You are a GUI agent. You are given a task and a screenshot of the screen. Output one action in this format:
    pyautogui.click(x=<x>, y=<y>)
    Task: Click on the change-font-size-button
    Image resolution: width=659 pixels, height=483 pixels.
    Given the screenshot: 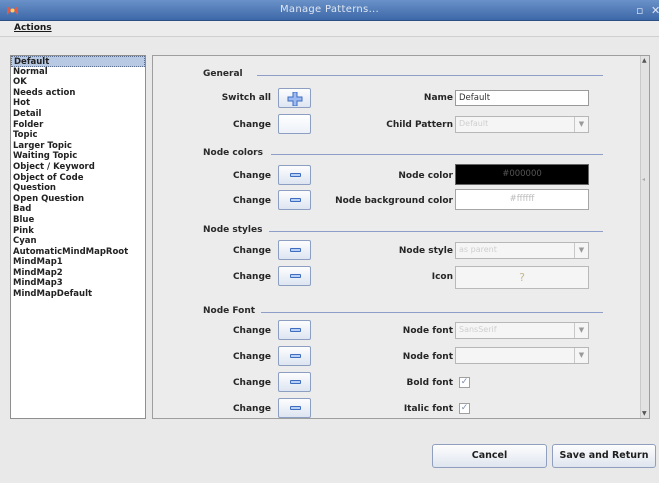 What is the action you would take?
    pyautogui.click(x=294, y=356)
    